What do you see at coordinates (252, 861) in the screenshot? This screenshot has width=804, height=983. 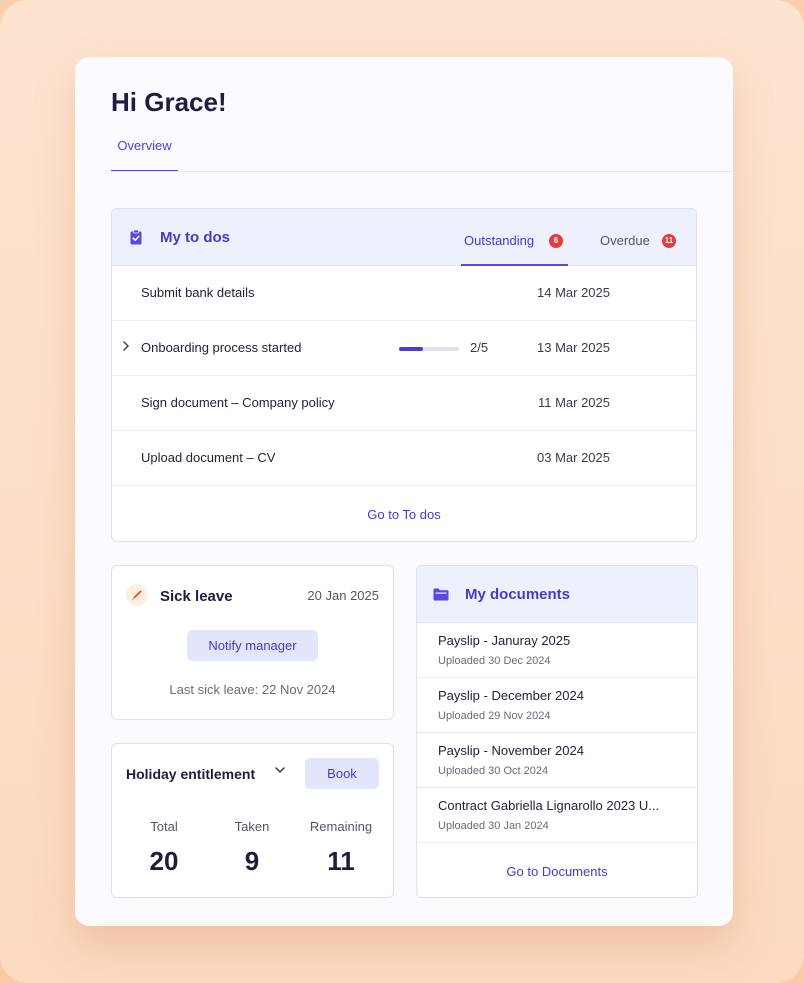 I see `stat-taken-value: 9` at bounding box center [252, 861].